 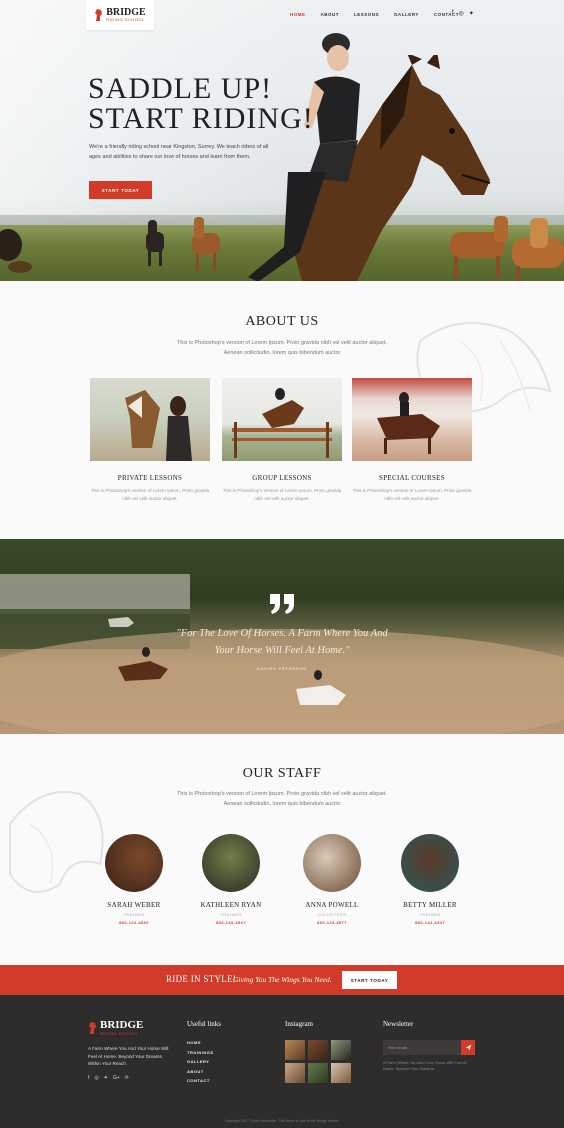 What do you see at coordinates (120, 15) in the screenshot?
I see `logo: BRIDGE RIDING SCHOOL` at bounding box center [120, 15].